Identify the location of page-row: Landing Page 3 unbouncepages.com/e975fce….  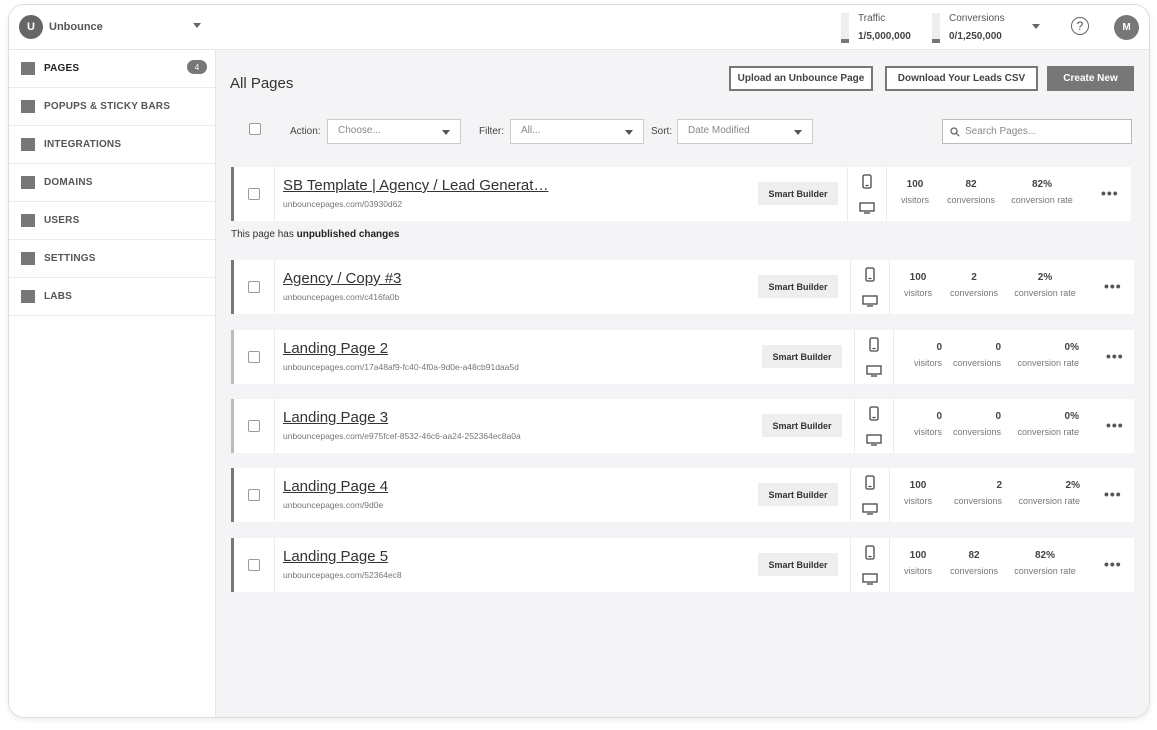
(682, 426).